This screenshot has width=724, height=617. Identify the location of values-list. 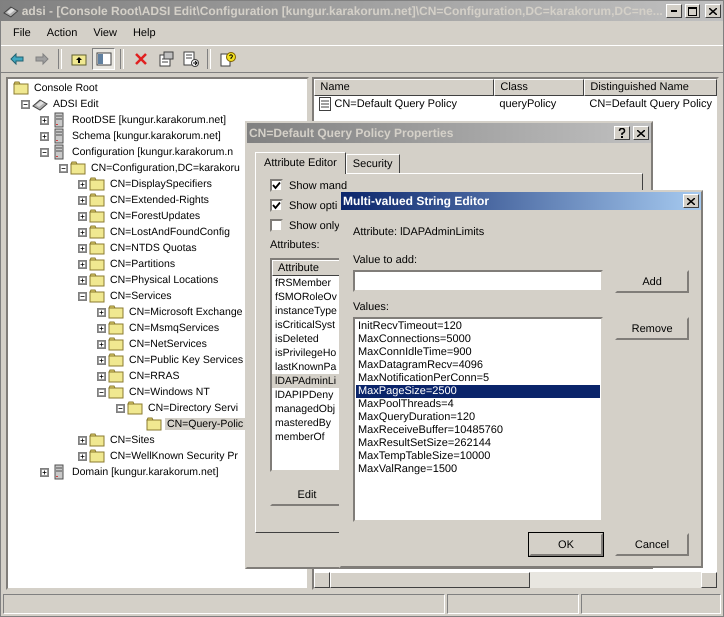
(478, 419).